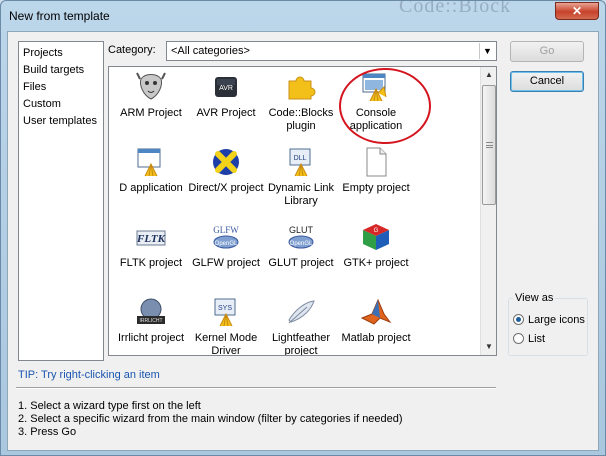 This screenshot has width=606, height=456. I want to click on directx-icon, so click(226, 162).